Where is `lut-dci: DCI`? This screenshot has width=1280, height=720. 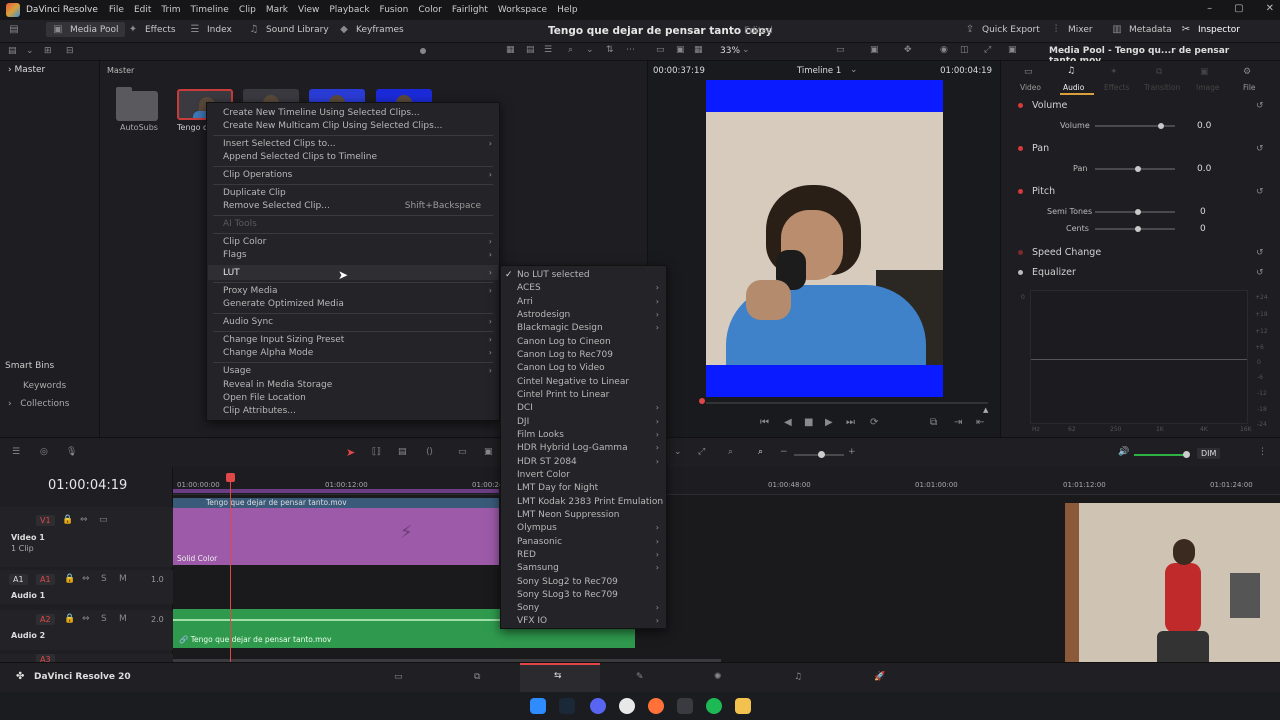 lut-dci: DCI is located at coordinates (525, 408).